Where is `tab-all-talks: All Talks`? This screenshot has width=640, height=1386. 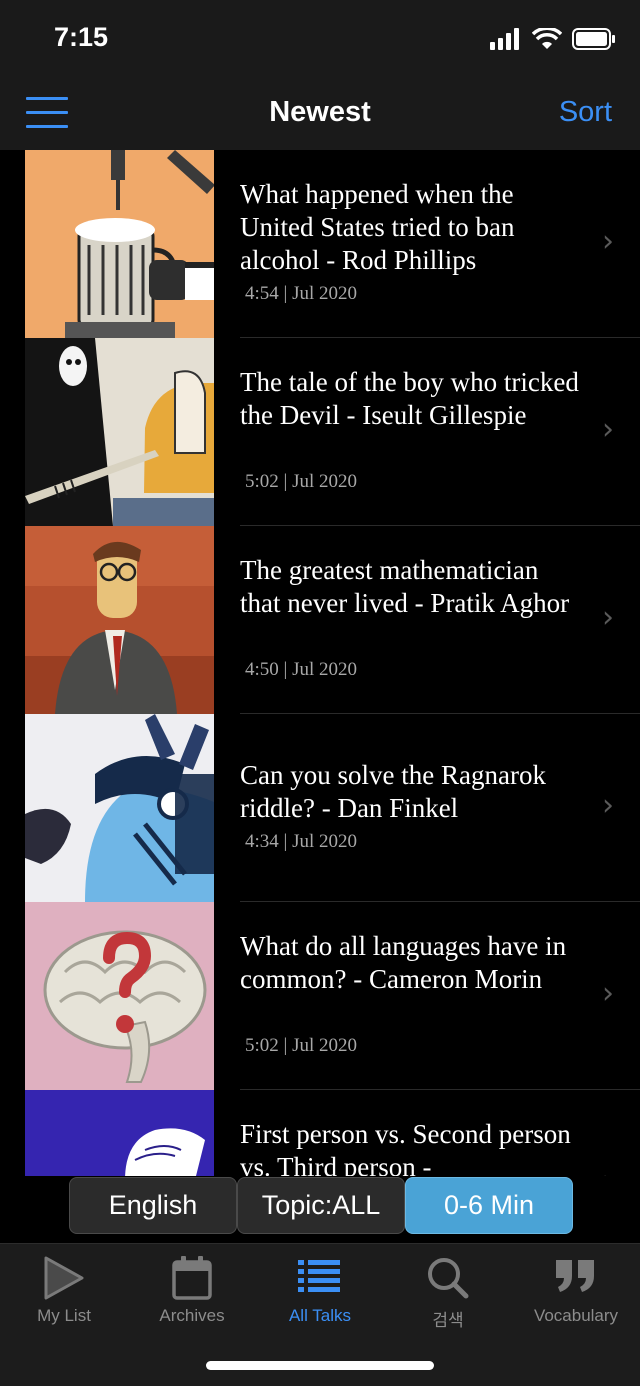 tab-all-talks: All Talks is located at coordinates (320, 1294).